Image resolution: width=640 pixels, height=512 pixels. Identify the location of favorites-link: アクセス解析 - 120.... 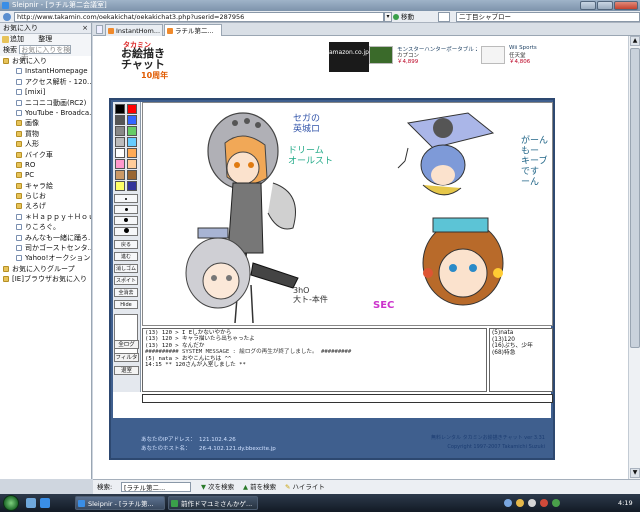
(45, 82).